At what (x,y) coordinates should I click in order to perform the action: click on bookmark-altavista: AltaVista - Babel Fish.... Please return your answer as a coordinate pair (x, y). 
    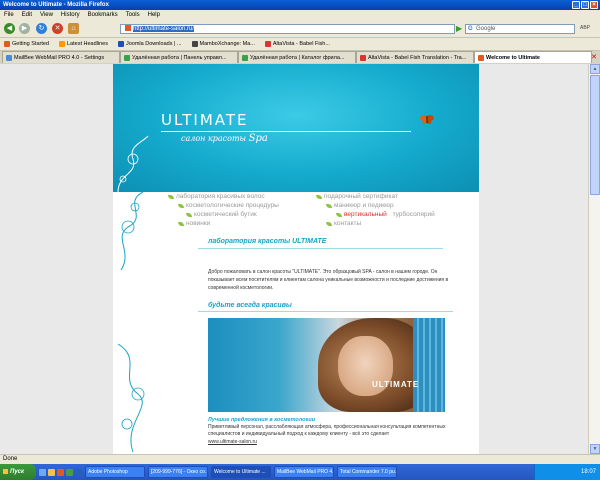
    Looking at the image, I should click on (297, 44).